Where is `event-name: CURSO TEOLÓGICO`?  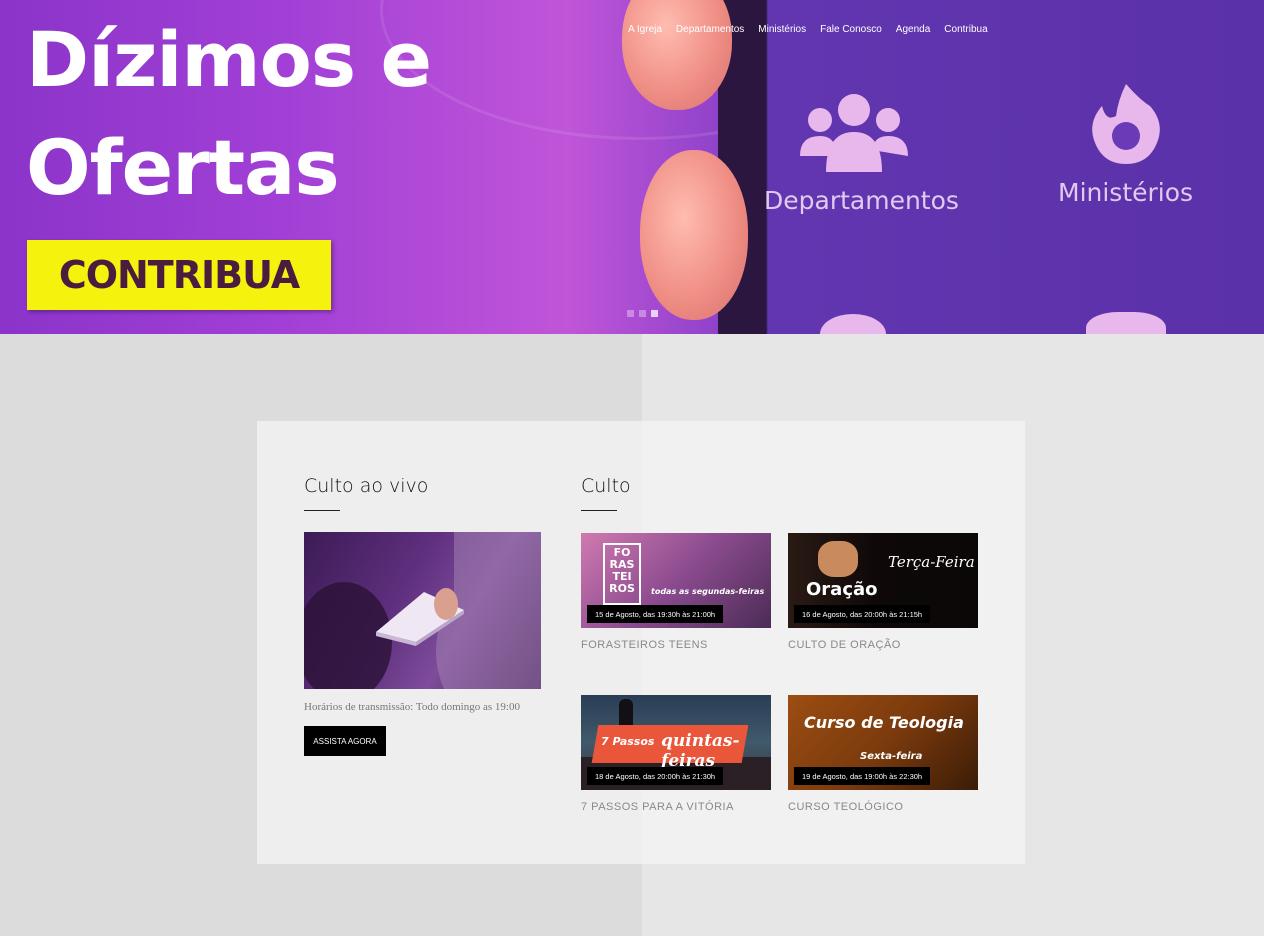
event-name: CURSO TEOLÓGICO is located at coordinates (883, 807).